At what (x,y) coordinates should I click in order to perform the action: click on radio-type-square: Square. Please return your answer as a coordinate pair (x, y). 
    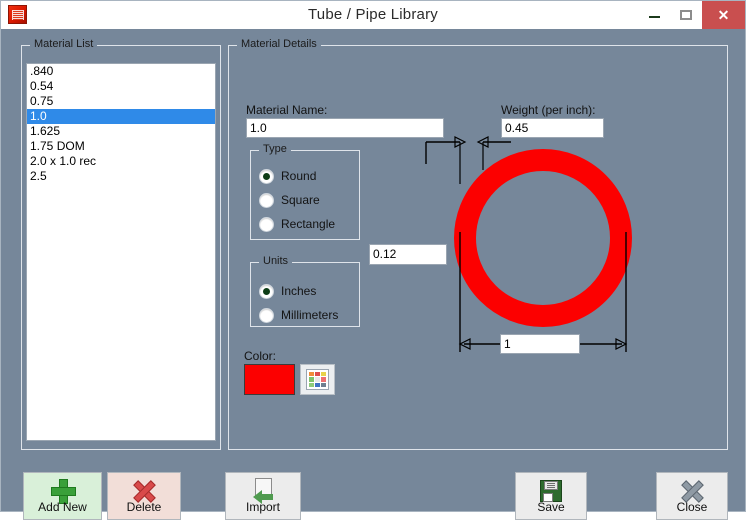
    Looking at the image, I should click on (289, 200).